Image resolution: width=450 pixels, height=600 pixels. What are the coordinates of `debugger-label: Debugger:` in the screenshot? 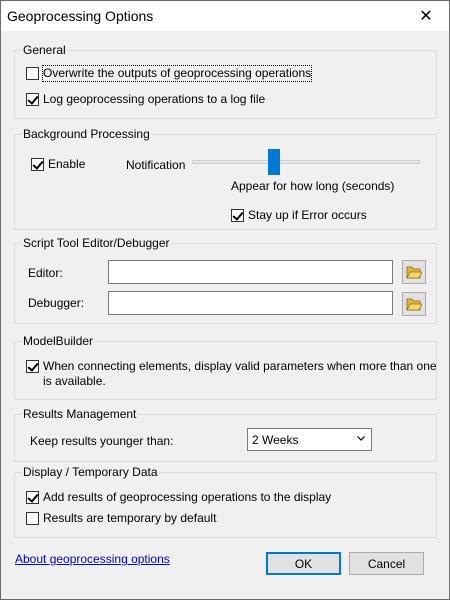 It's located at (56, 303).